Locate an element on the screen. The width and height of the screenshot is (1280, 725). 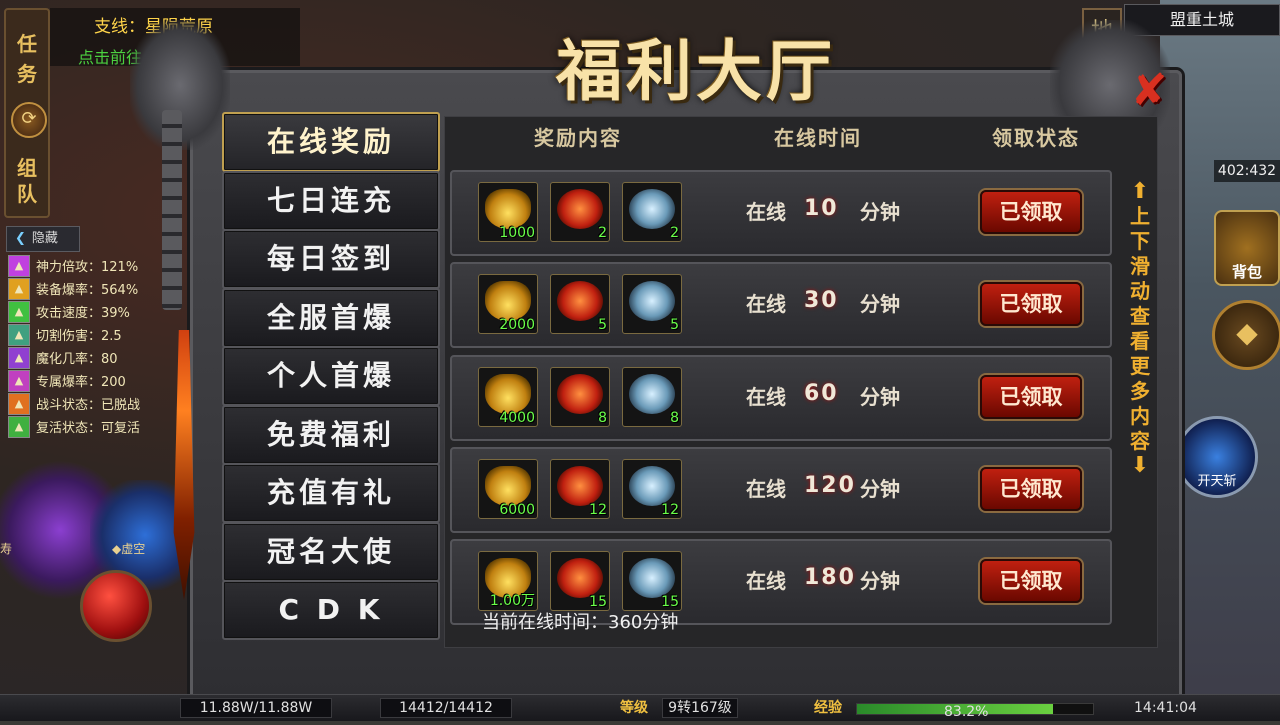
menu-item-8: 冠名大使 is located at coordinates (331, 551).